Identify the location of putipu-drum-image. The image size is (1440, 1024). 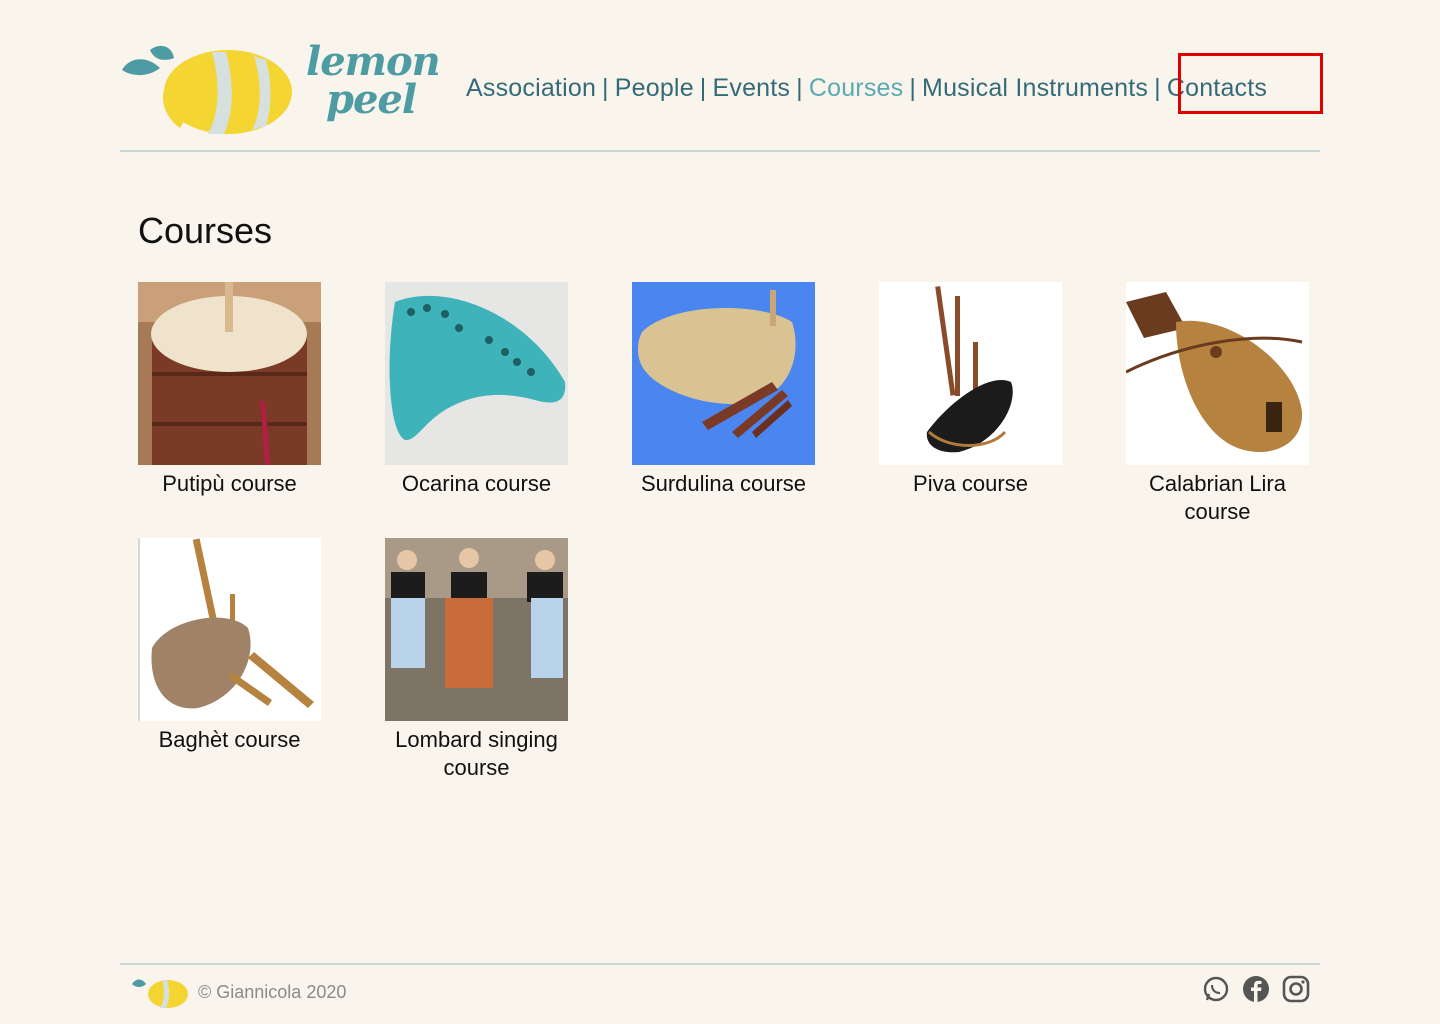
(229, 373).